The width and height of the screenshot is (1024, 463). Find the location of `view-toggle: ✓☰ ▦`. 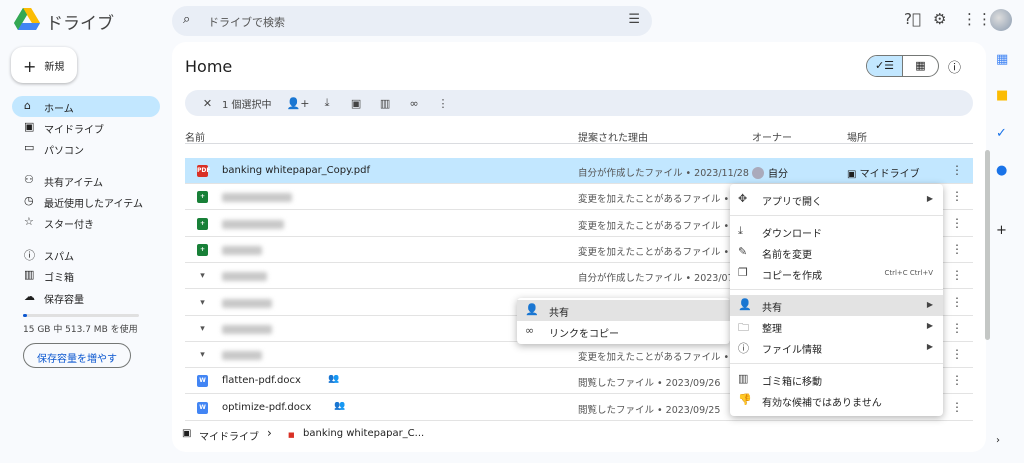

view-toggle: ✓☰ ▦ is located at coordinates (902, 66).